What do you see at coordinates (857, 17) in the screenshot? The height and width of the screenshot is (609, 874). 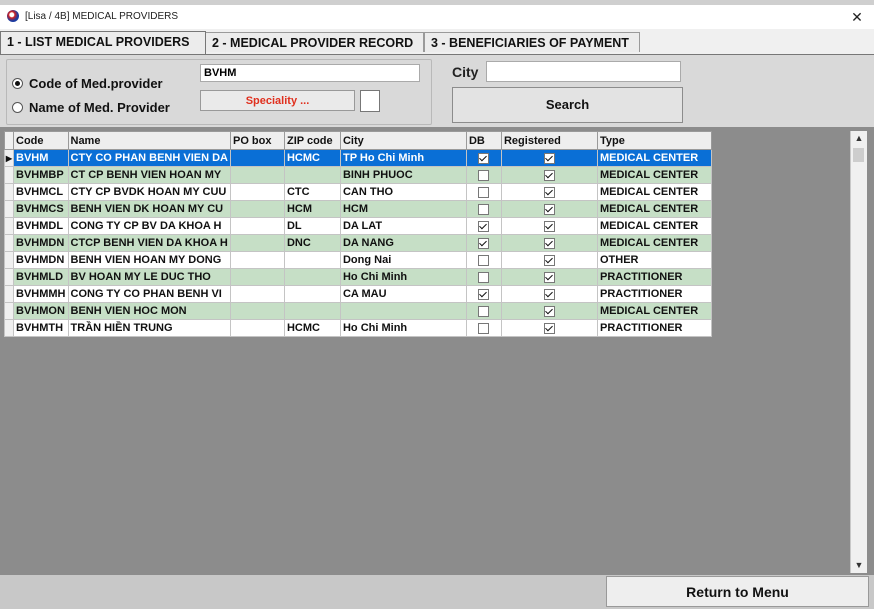 I see `close-icon: ✕` at bounding box center [857, 17].